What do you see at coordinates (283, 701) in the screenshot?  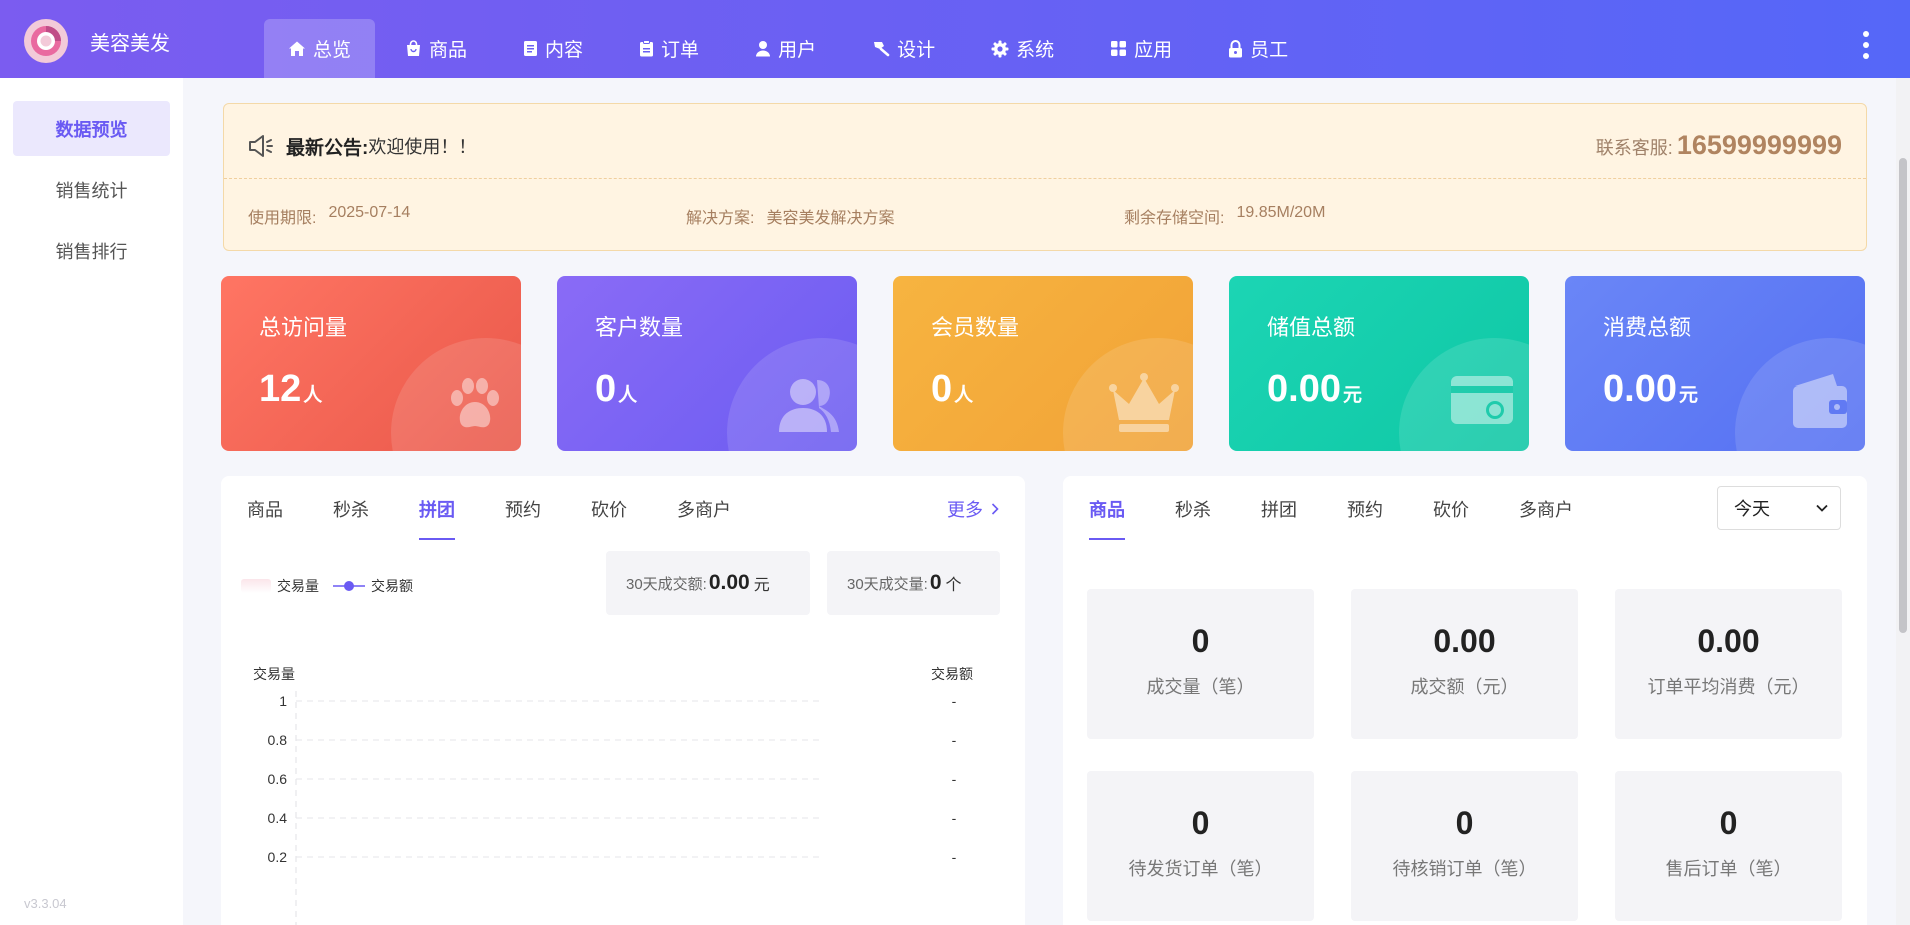 I see `y-left-tick-label: 1` at bounding box center [283, 701].